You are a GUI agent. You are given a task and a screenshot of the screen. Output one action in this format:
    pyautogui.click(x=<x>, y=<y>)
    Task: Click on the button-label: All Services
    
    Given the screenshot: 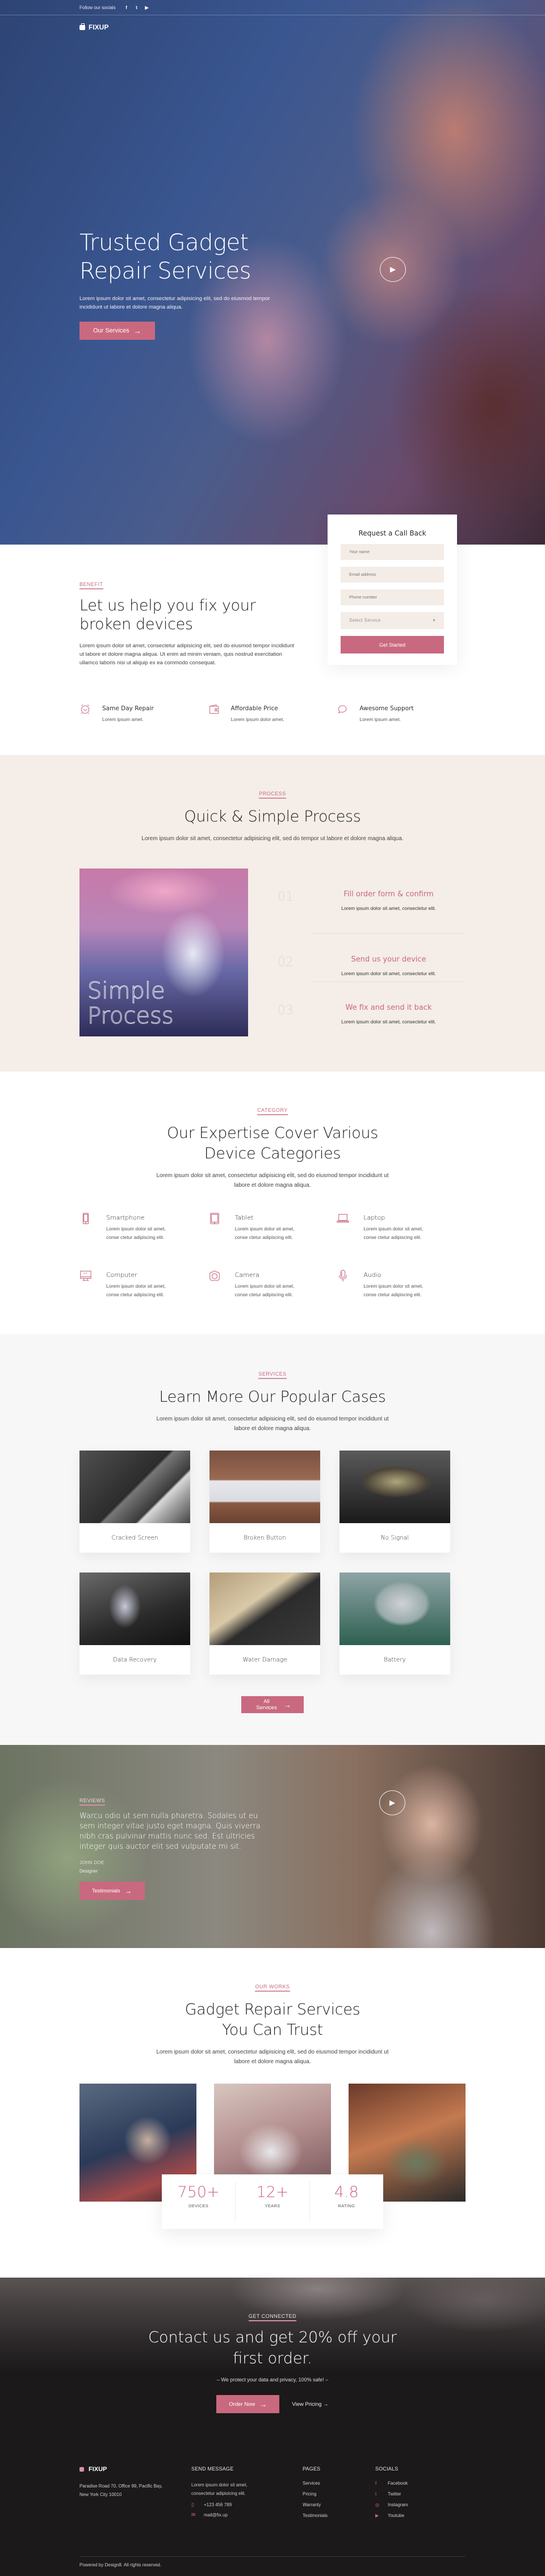 What is the action you would take?
    pyautogui.click(x=267, y=1704)
    